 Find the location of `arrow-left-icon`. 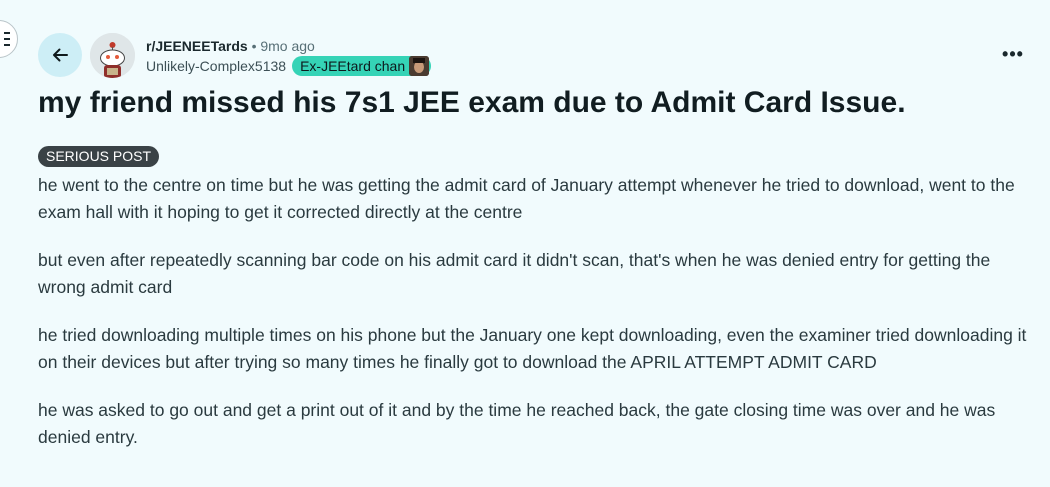

arrow-left-icon is located at coordinates (60, 55).